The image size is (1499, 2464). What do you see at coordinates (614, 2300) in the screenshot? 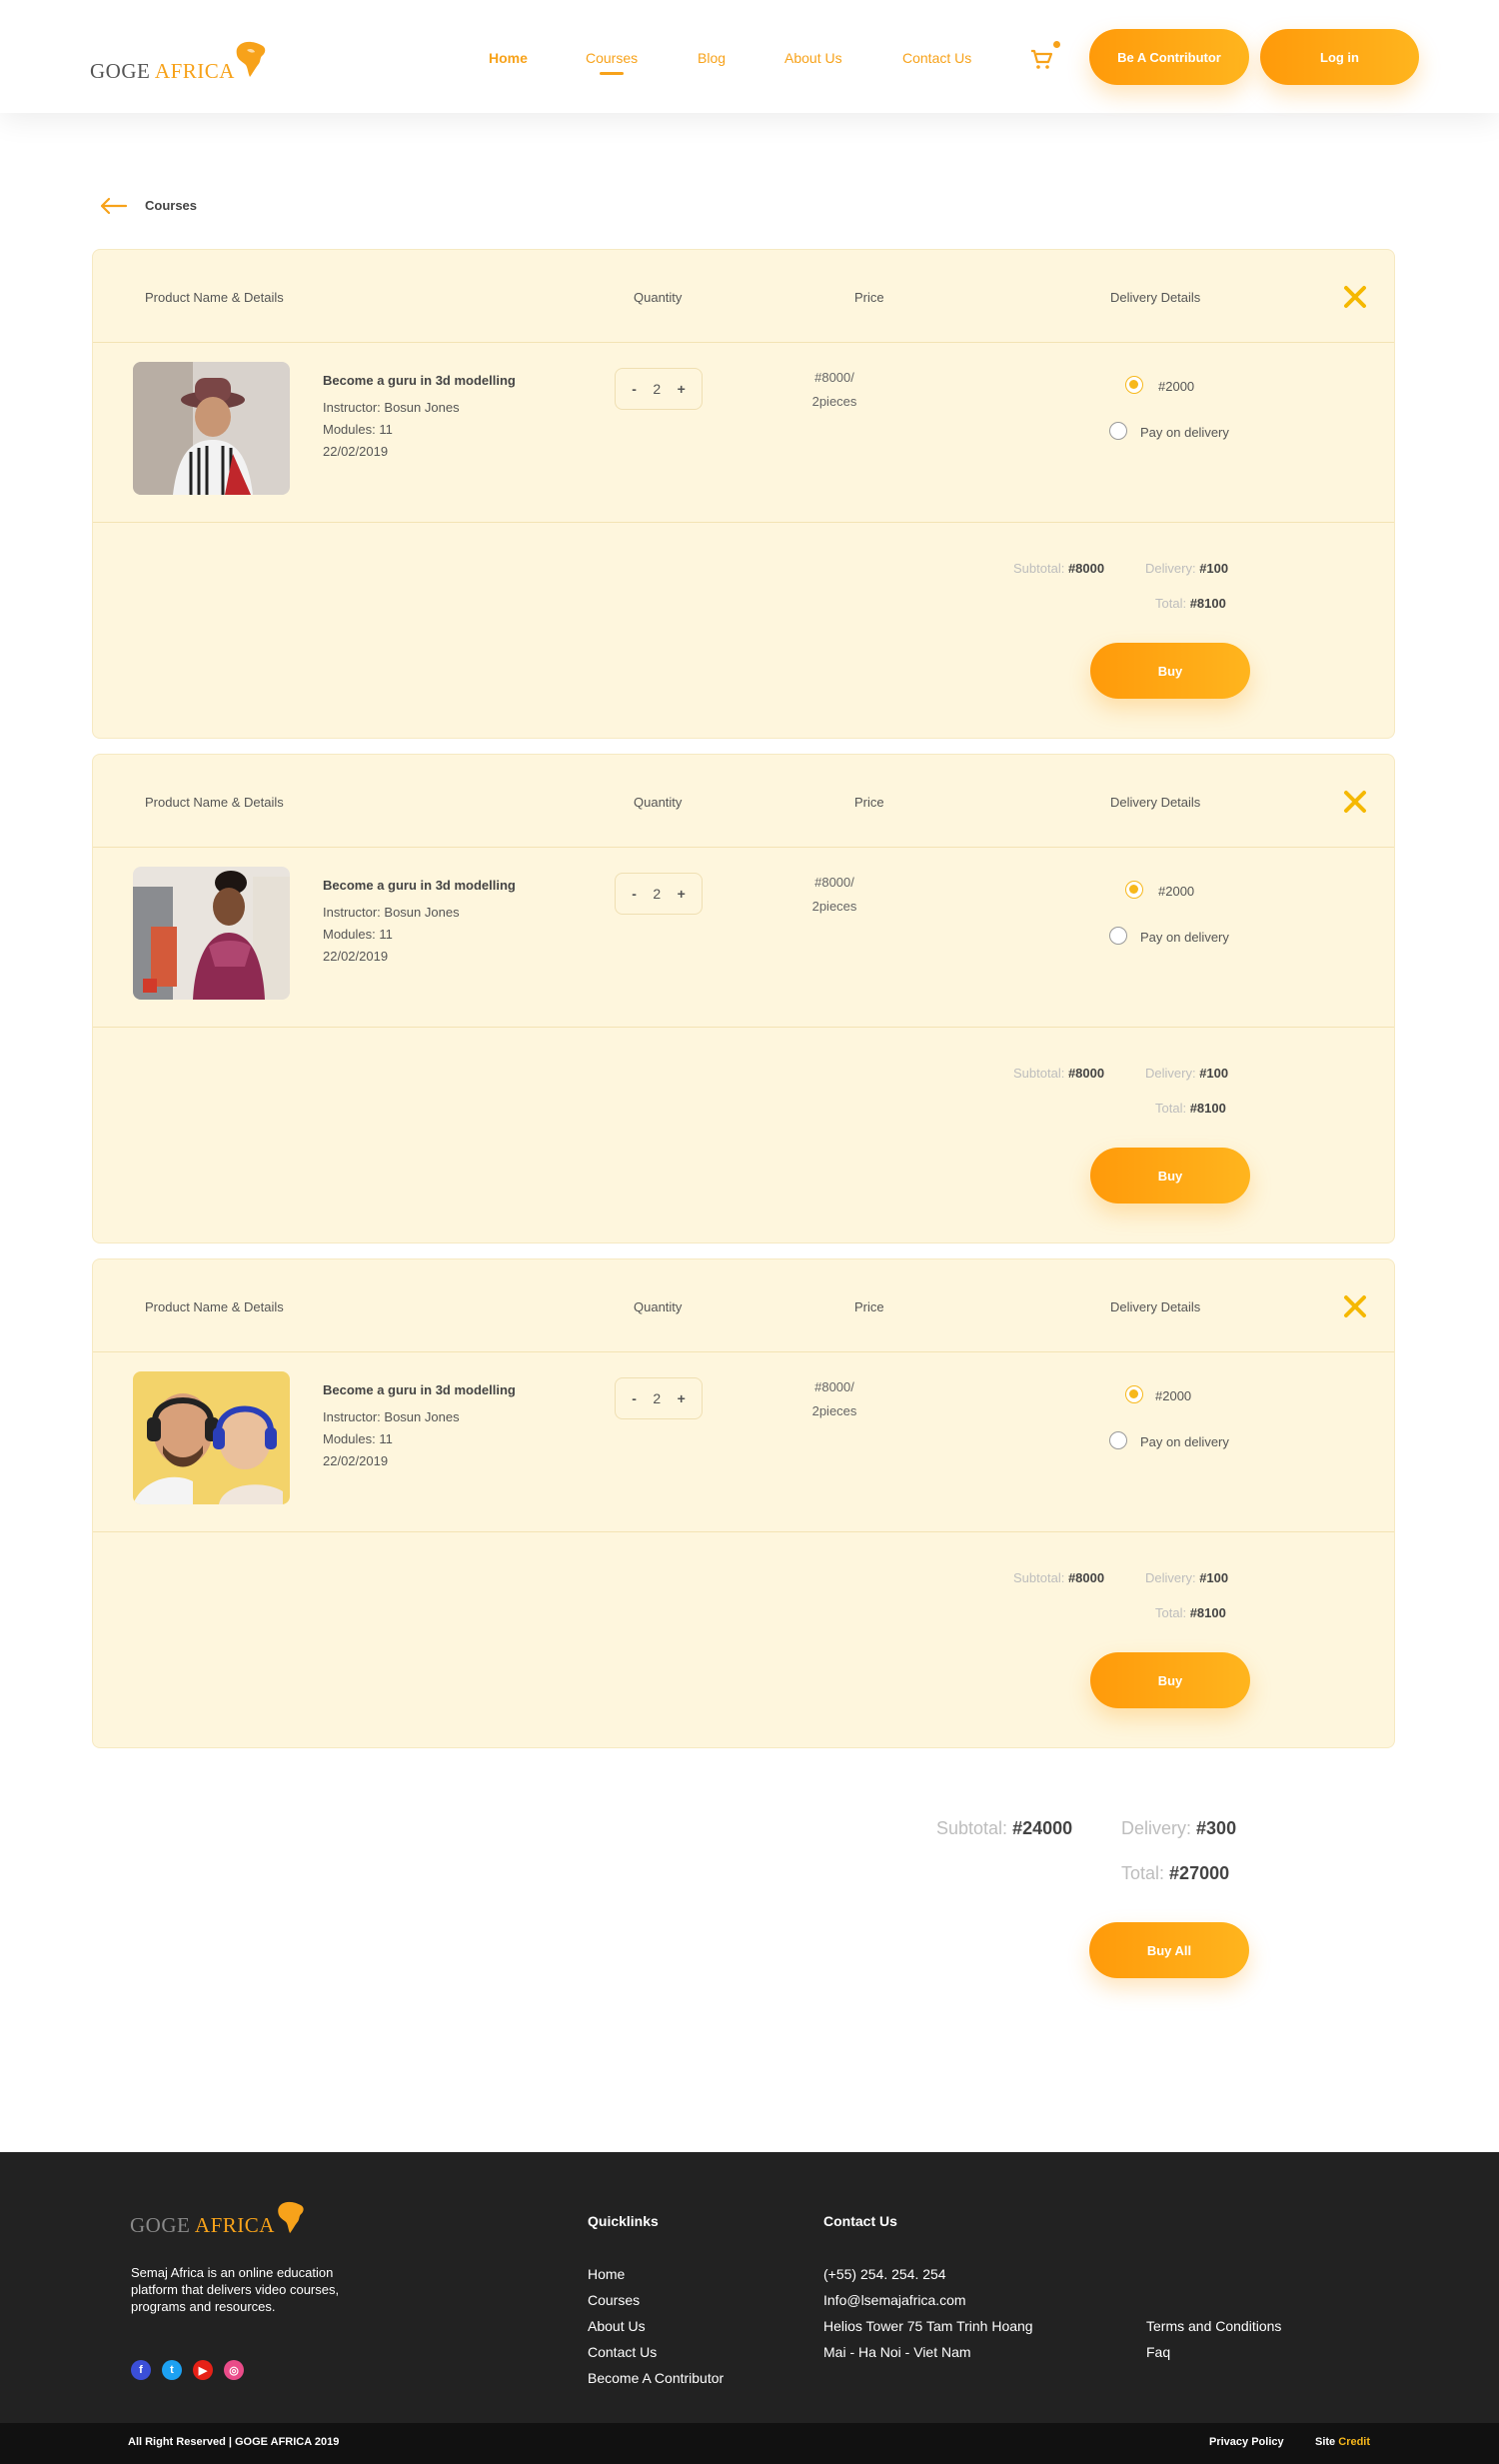
I see `footer-link-courses: Courses` at bounding box center [614, 2300].